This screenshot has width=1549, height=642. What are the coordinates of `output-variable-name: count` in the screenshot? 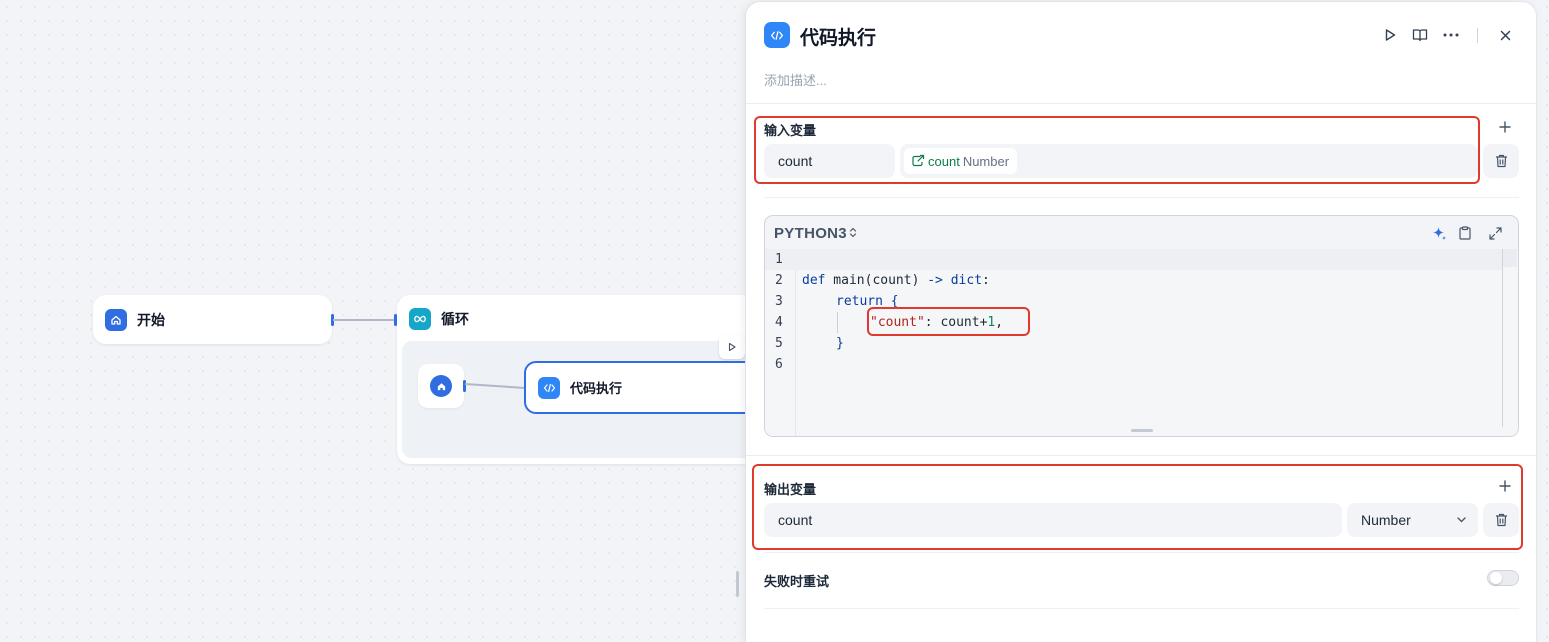 It's located at (795, 520).